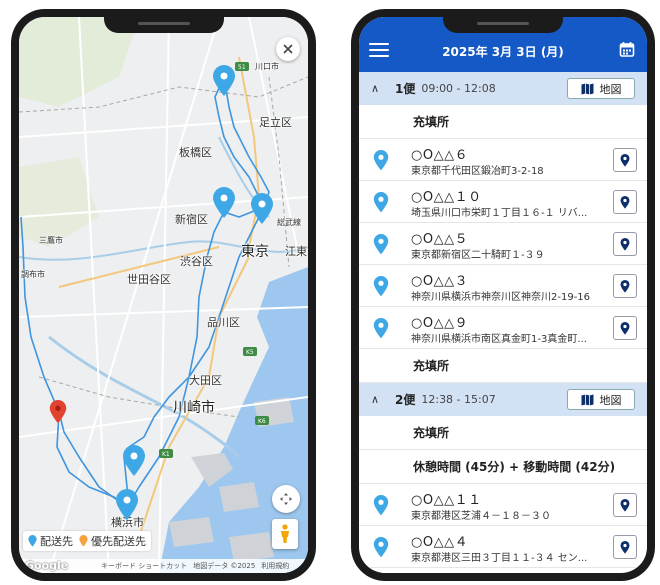 This screenshot has width=660, height=585. I want to click on stop-address: 東京都新宿区二十騎町１-３９, so click(478, 255).